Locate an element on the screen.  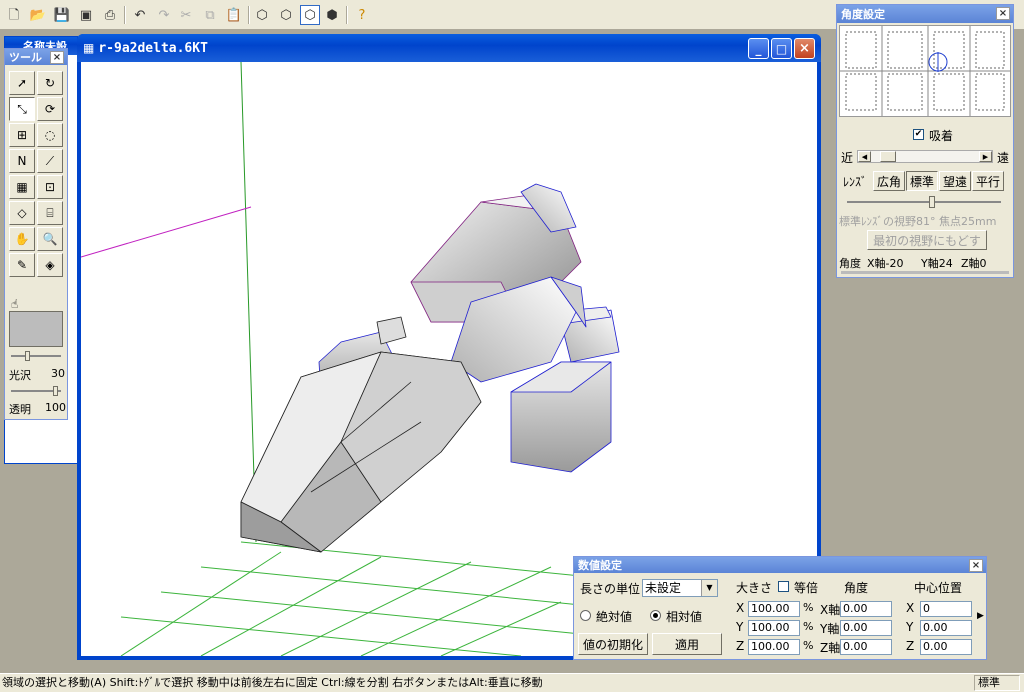
help-icon: ? is located at coordinates (362, 15).